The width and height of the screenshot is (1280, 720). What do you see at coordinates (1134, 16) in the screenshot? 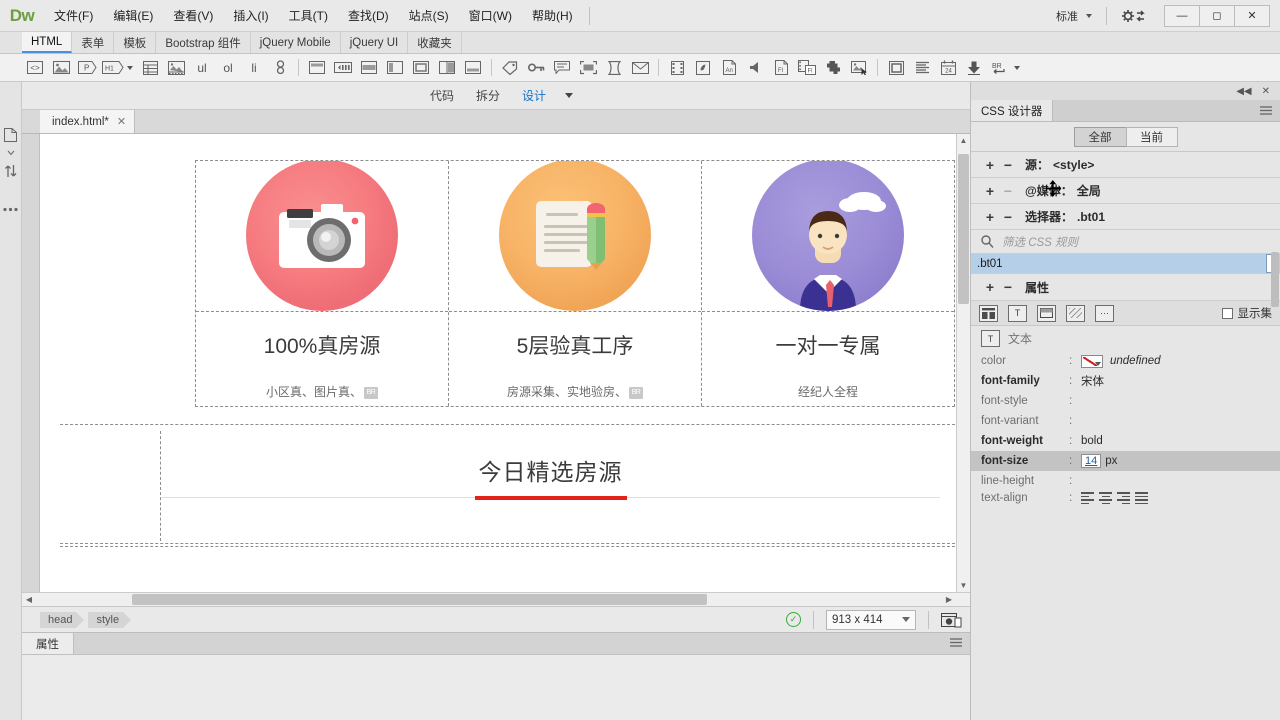
I see `gear-sync-icon` at bounding box center [1134, 16].